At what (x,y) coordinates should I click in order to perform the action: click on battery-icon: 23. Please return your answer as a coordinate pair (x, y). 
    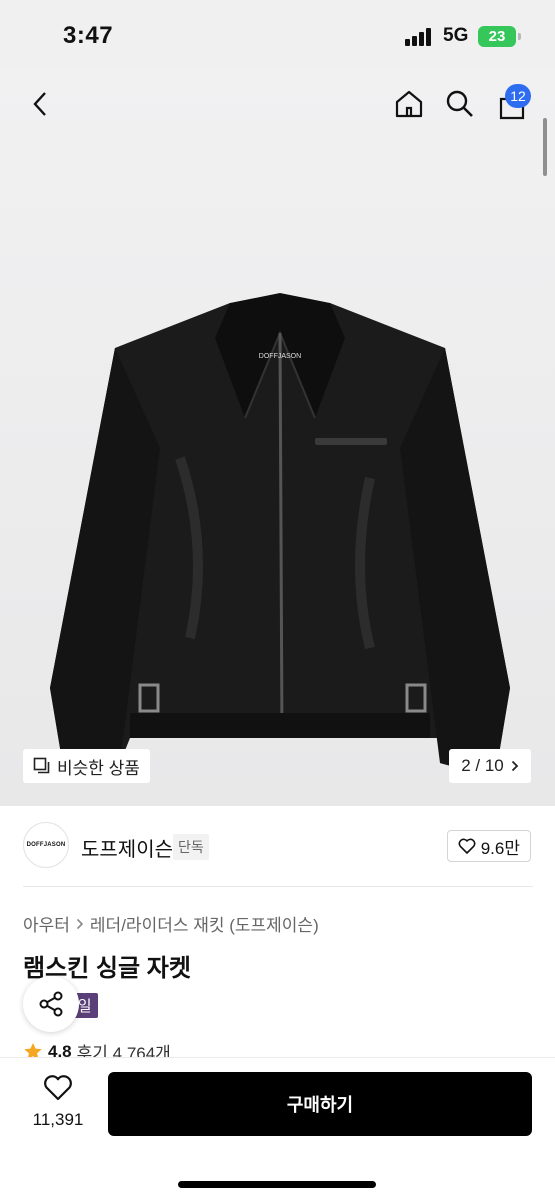
    Looking at the image, I should click on (499, 36).